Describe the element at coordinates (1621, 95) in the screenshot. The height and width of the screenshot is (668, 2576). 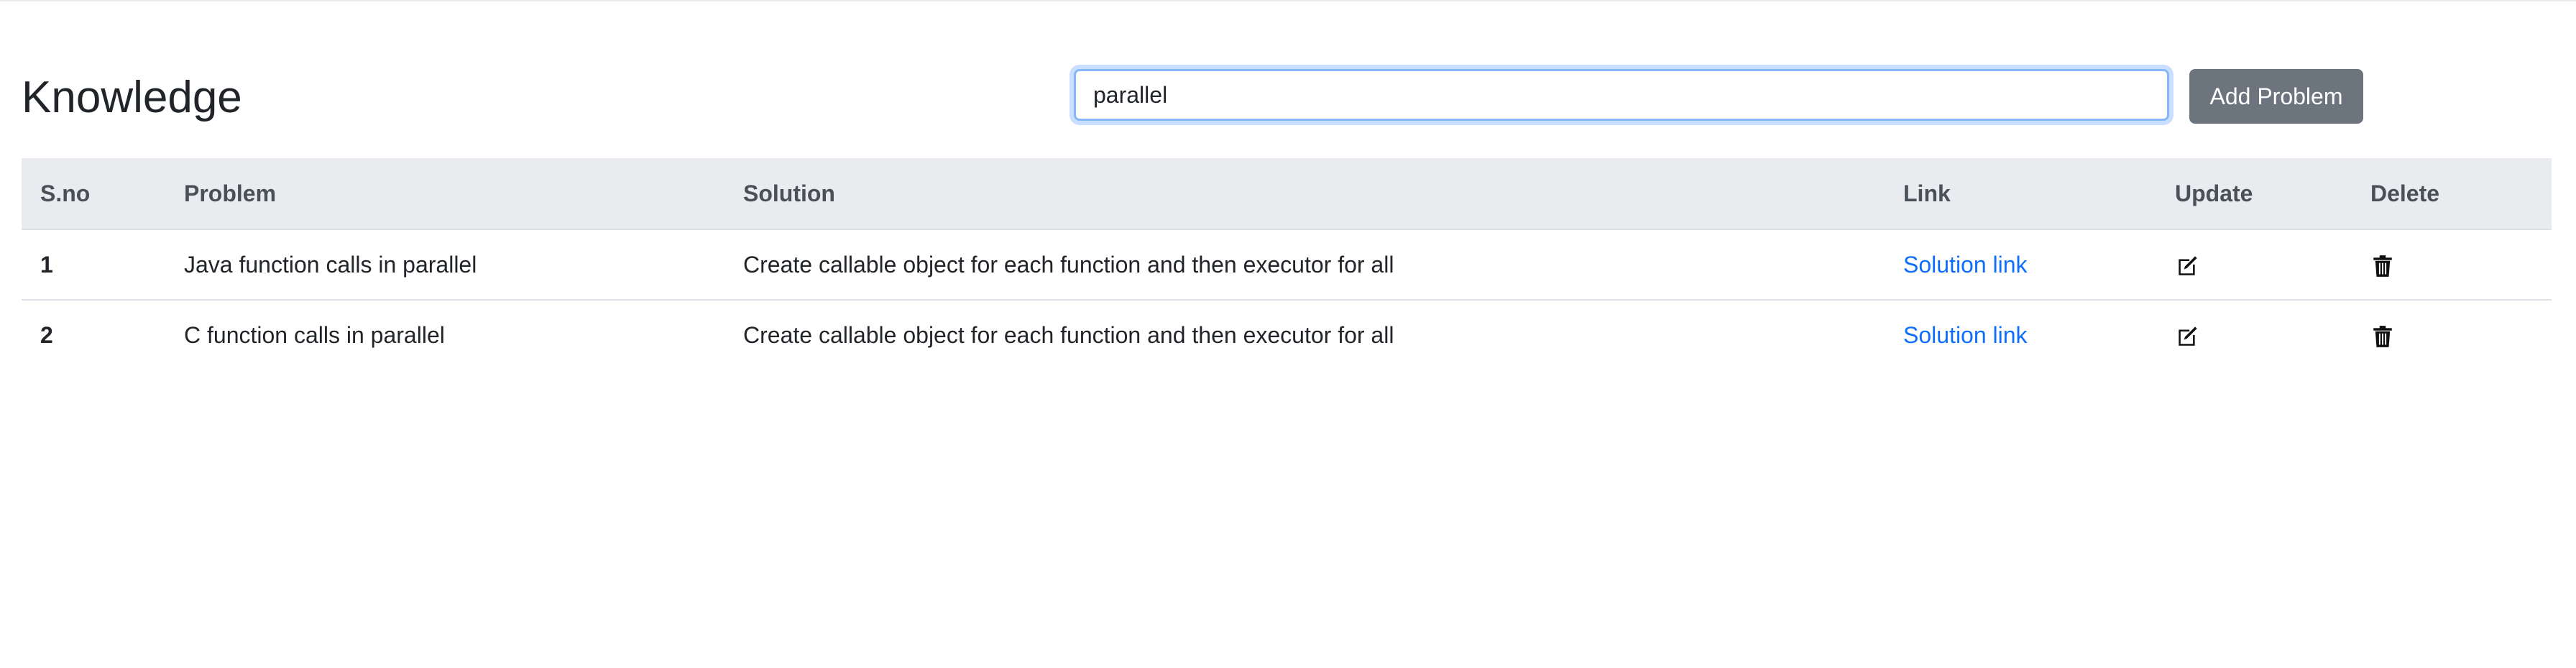
I see `search-input` at that location.